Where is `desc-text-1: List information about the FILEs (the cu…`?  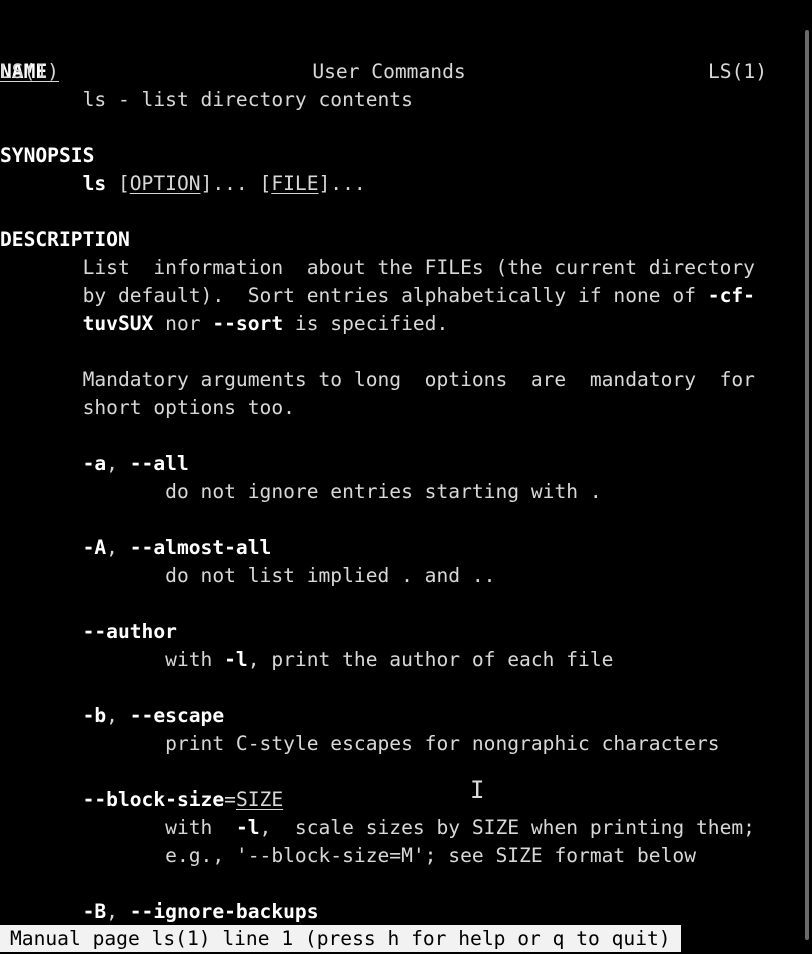 desc-text-1: List information about the FILEs (the cu… is located at coordinates (418, 267).